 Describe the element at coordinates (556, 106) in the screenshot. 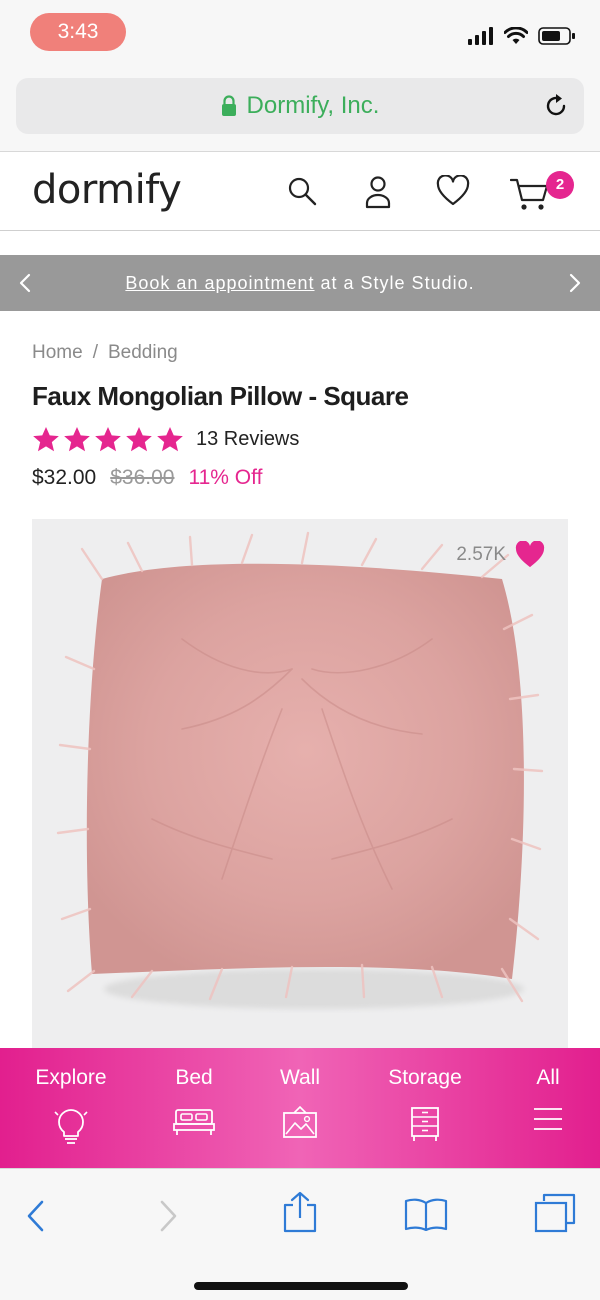

I see `reload-icon` at that location.